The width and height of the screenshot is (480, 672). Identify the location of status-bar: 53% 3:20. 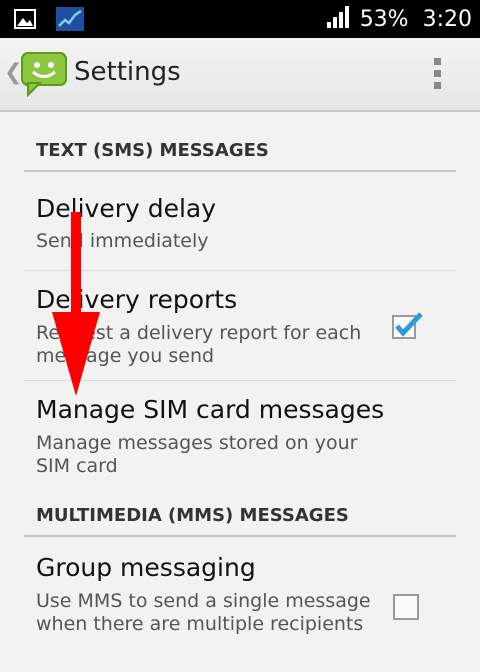
(240, 19).